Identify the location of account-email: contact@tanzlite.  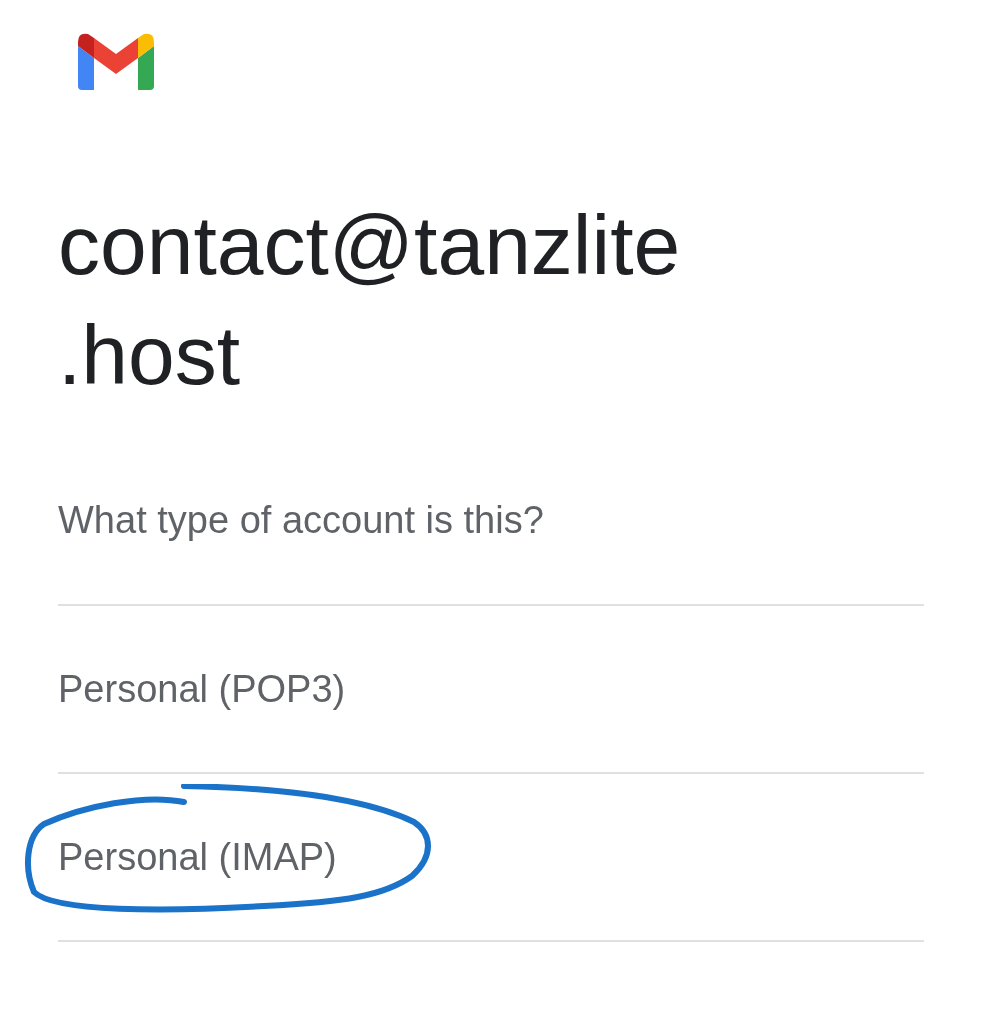
(369, 245).